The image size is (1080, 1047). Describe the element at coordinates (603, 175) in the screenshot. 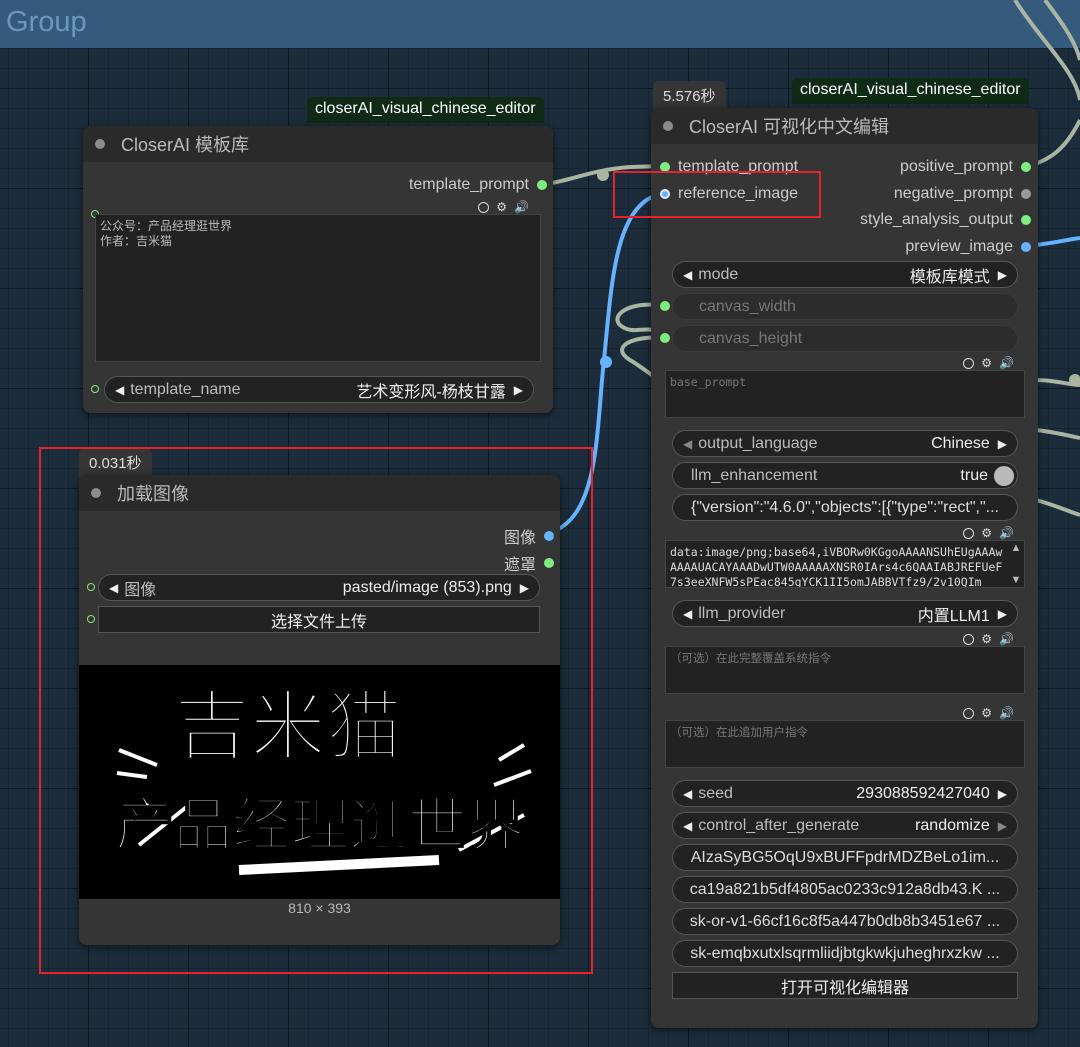

I see `wire-reroute-dot` at that location.